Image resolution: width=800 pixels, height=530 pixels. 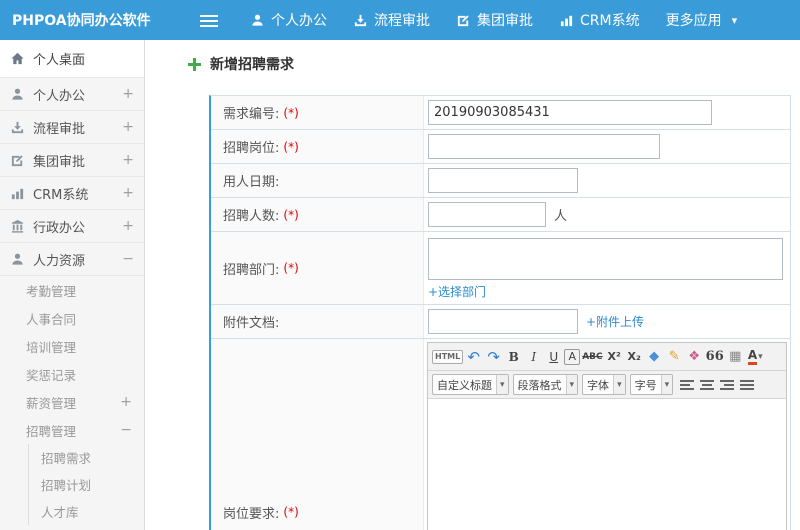 I want to click on sidebar-subitem-talent-pool: 人才库, so click(x=86, y=511).